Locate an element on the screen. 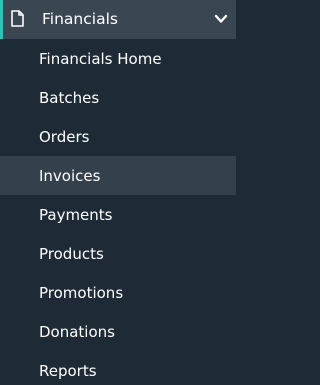  section-title: Financials is located at coordinates (80, 19).